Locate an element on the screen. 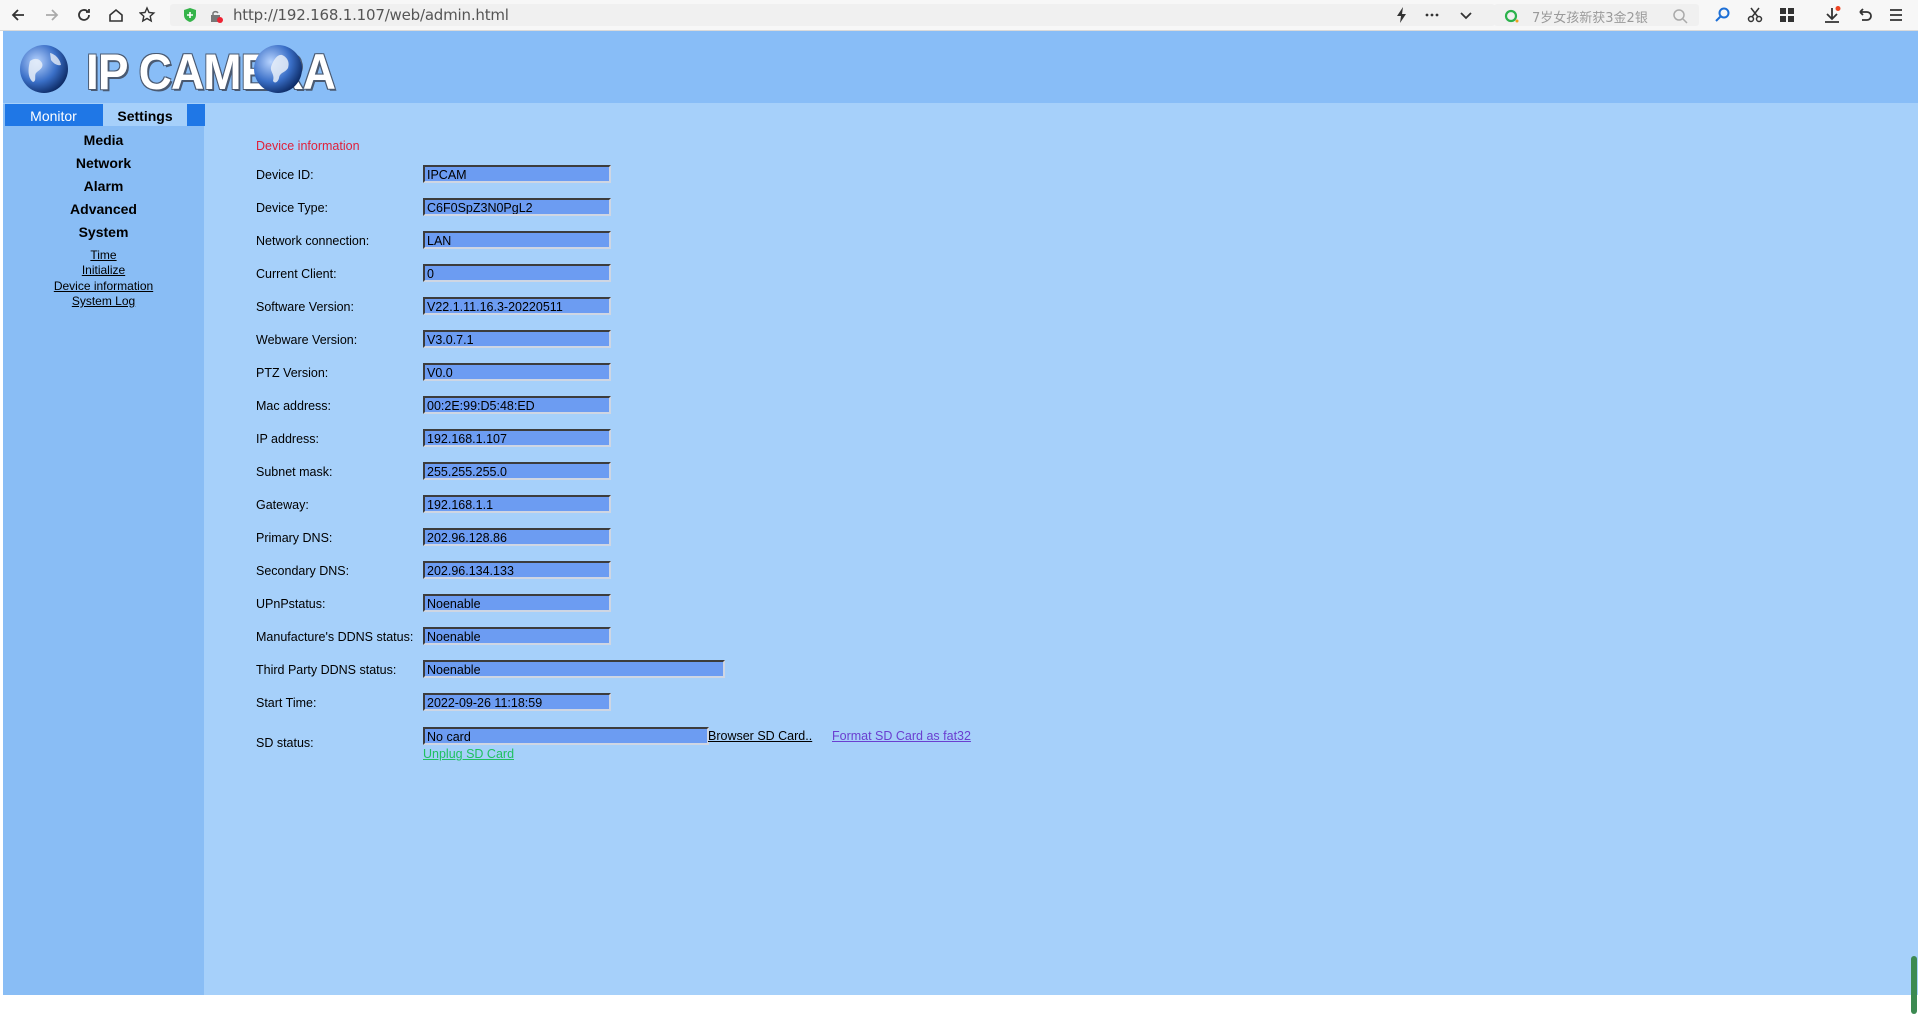 This screenshot has width=1918, height=1014. more-icon is located at coordinates (1432, 15).